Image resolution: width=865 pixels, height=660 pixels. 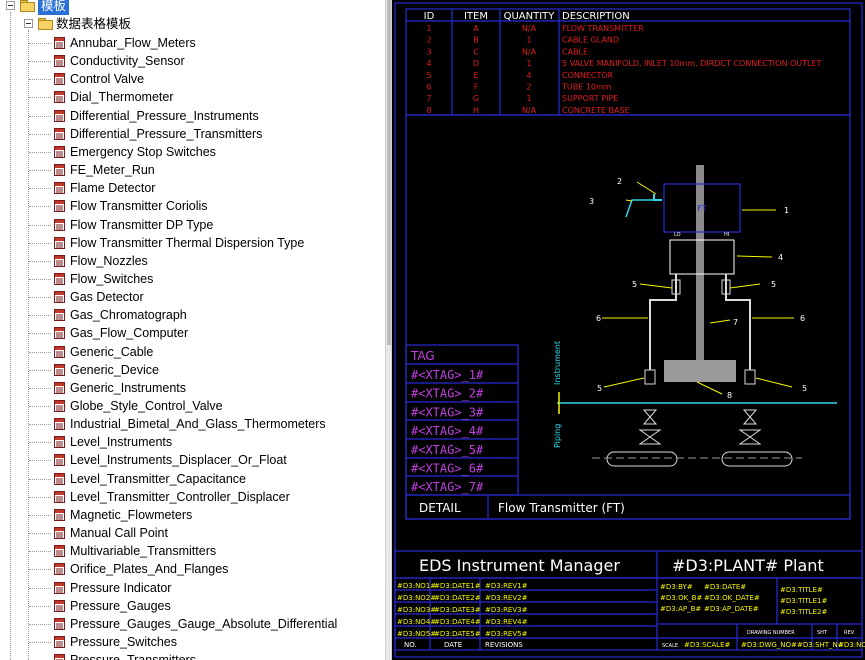 What do you see at coordinates (109, 261) in the screenshot?
I see `tree-item-label: Flow_Nozzles` at bounding box center [109, 261].